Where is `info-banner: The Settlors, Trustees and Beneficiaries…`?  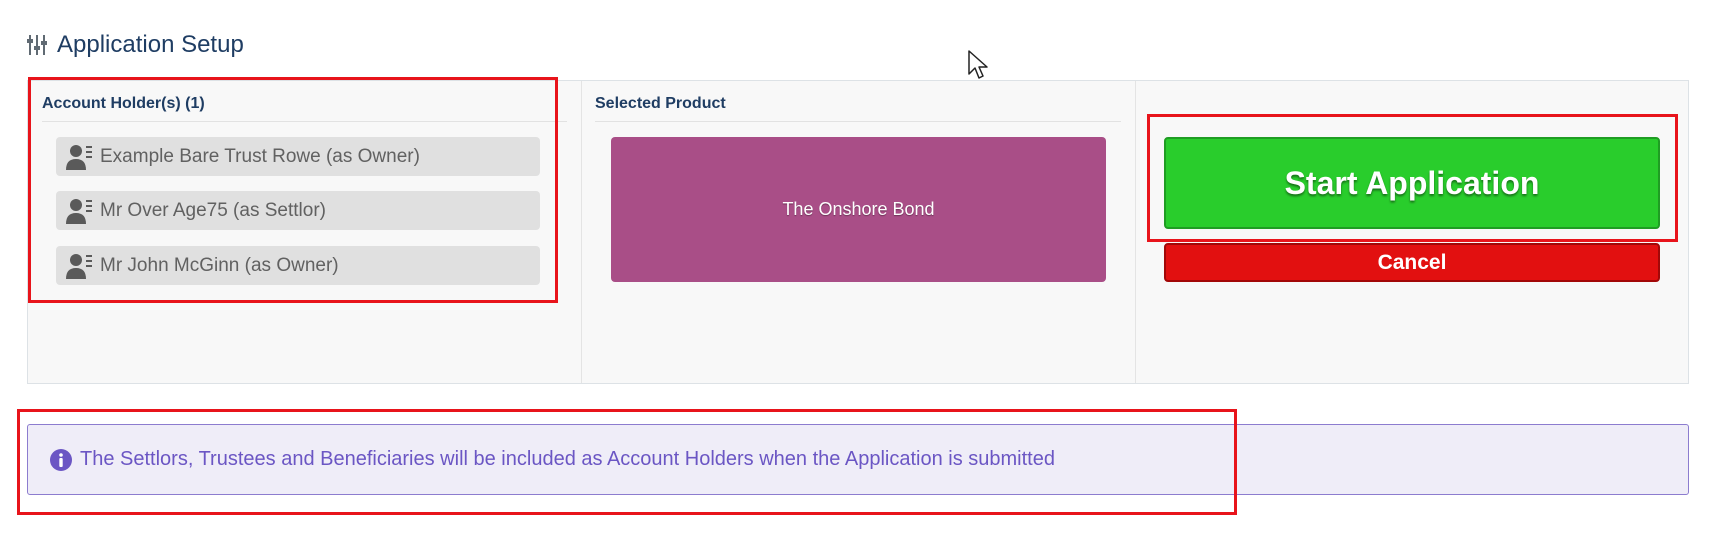
info-banner: The Settlors, Trustees and Beneficiaries… is located at coordinates (858, 459).